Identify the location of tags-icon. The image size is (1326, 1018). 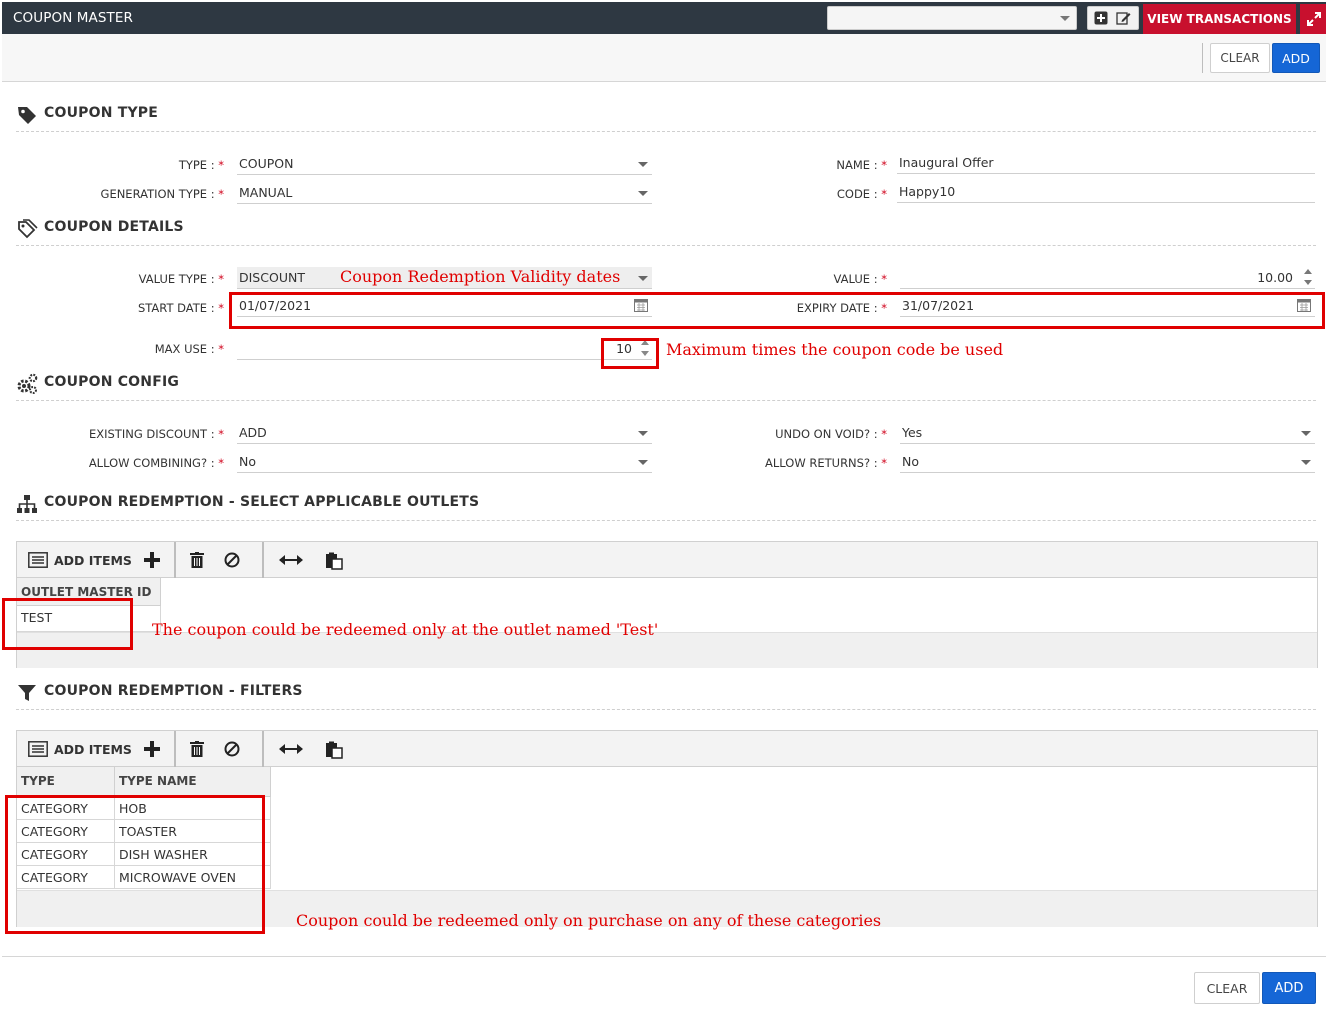
(28, 229).